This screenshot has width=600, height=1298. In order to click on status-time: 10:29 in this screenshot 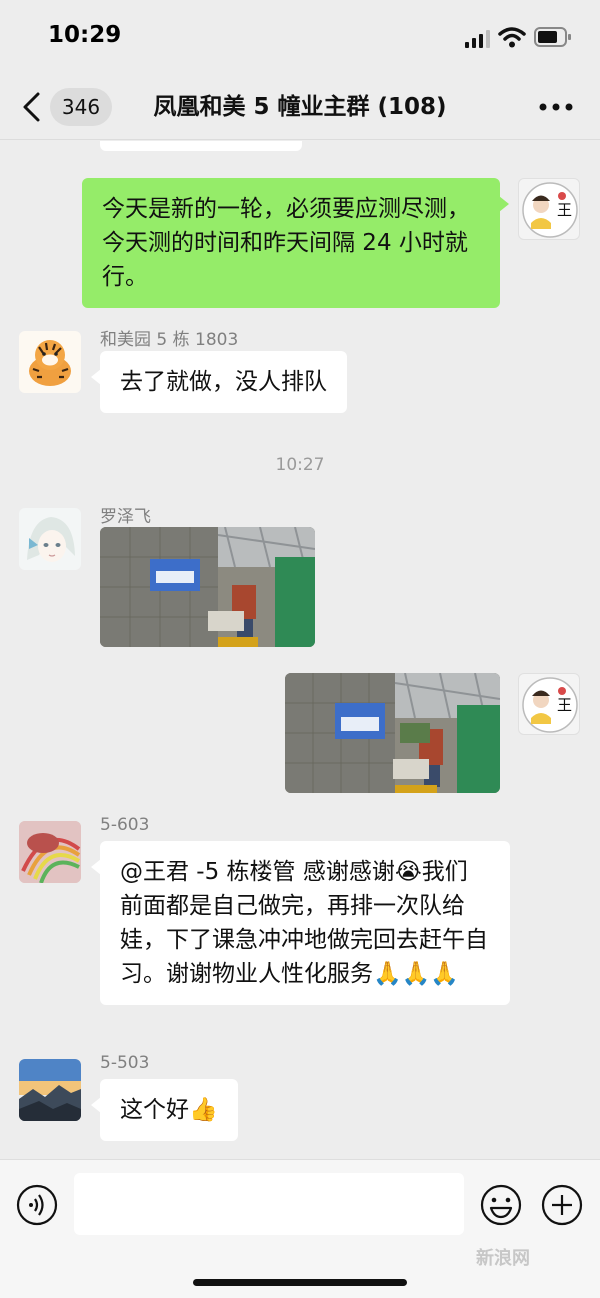, I will do `click(85, 35)`.